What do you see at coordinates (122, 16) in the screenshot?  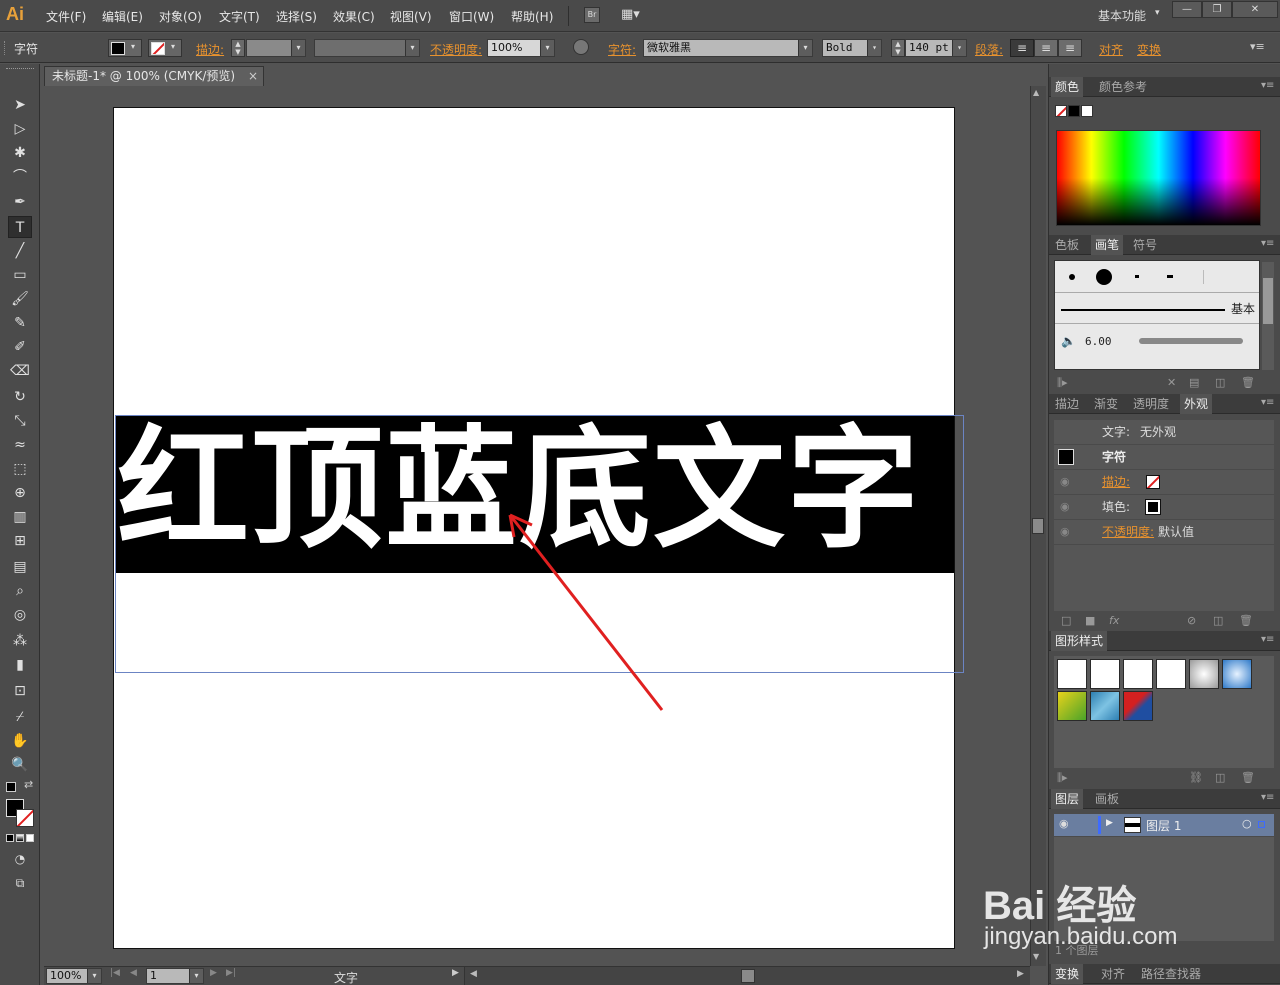 I see `menu-edit: 编辑(E)` at bounding box center [122, 16].